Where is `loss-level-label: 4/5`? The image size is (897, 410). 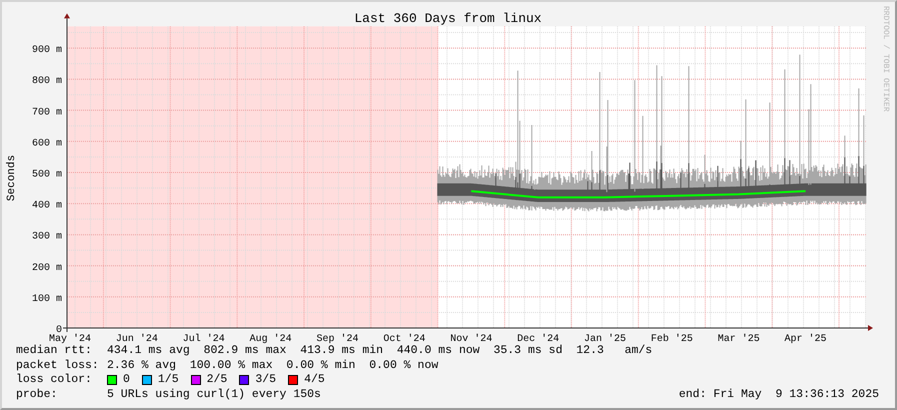 loss-level-label: 4/5 is located at coordinates (314, 380).